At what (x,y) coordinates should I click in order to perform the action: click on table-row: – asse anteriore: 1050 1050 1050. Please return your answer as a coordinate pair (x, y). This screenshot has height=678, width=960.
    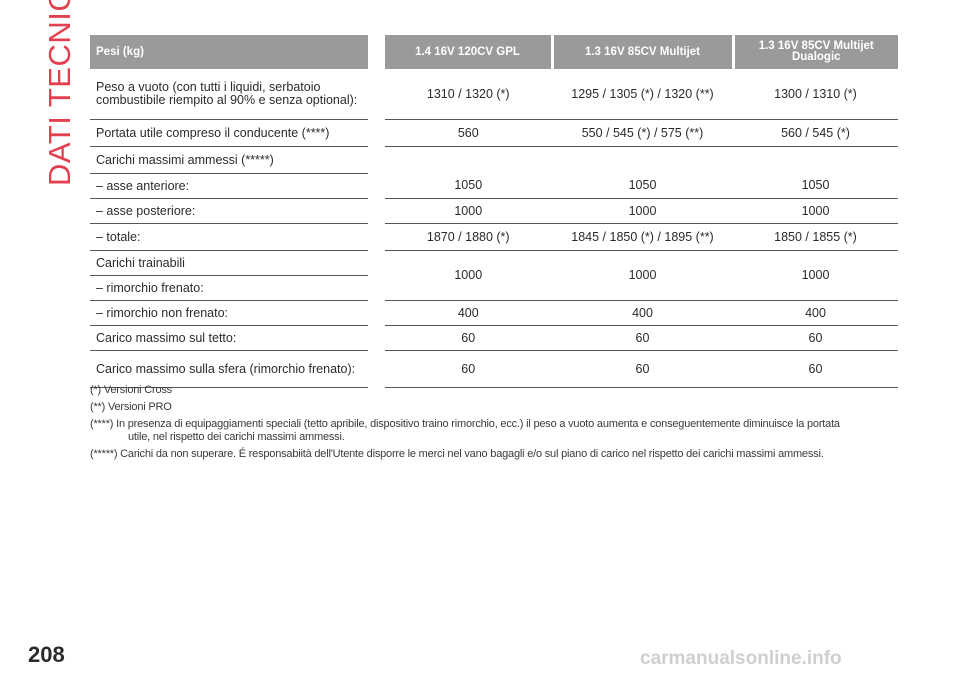
    Looking at the image, I should click on (494, 186).